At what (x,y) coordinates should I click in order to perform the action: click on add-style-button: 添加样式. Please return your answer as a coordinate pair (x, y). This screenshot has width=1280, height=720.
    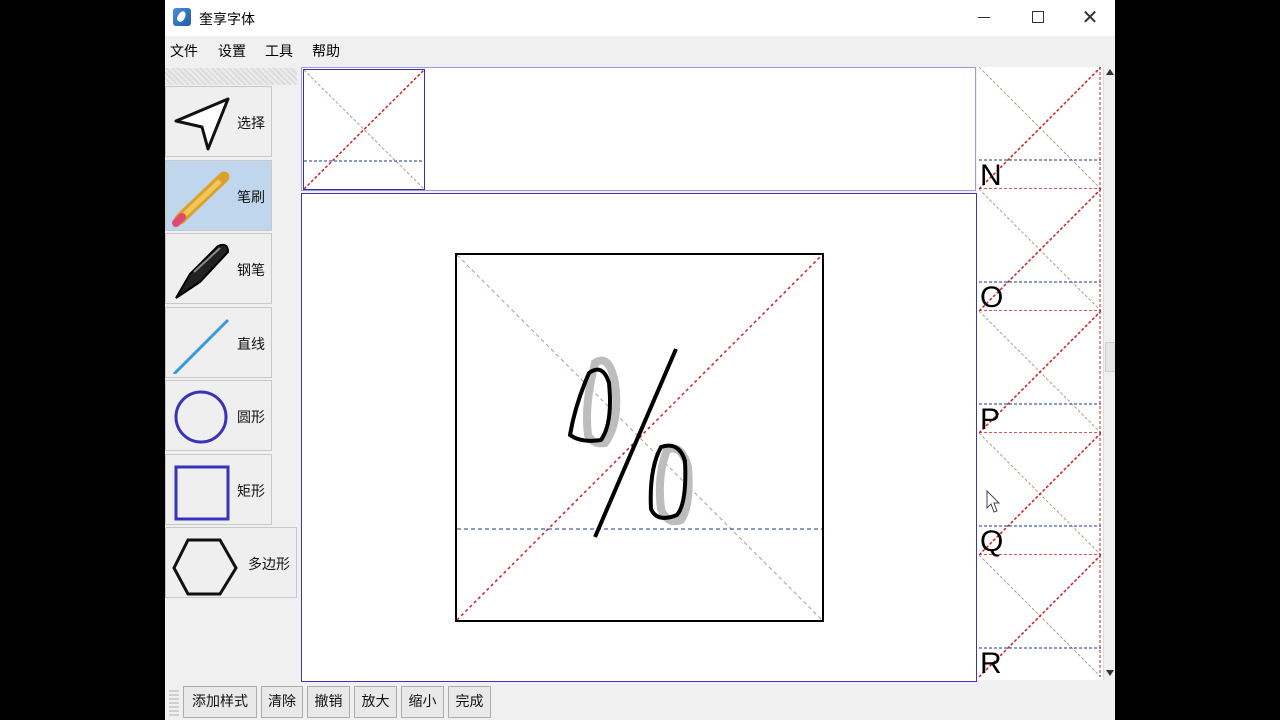
    Looking at the image, I should click on (220, 702).